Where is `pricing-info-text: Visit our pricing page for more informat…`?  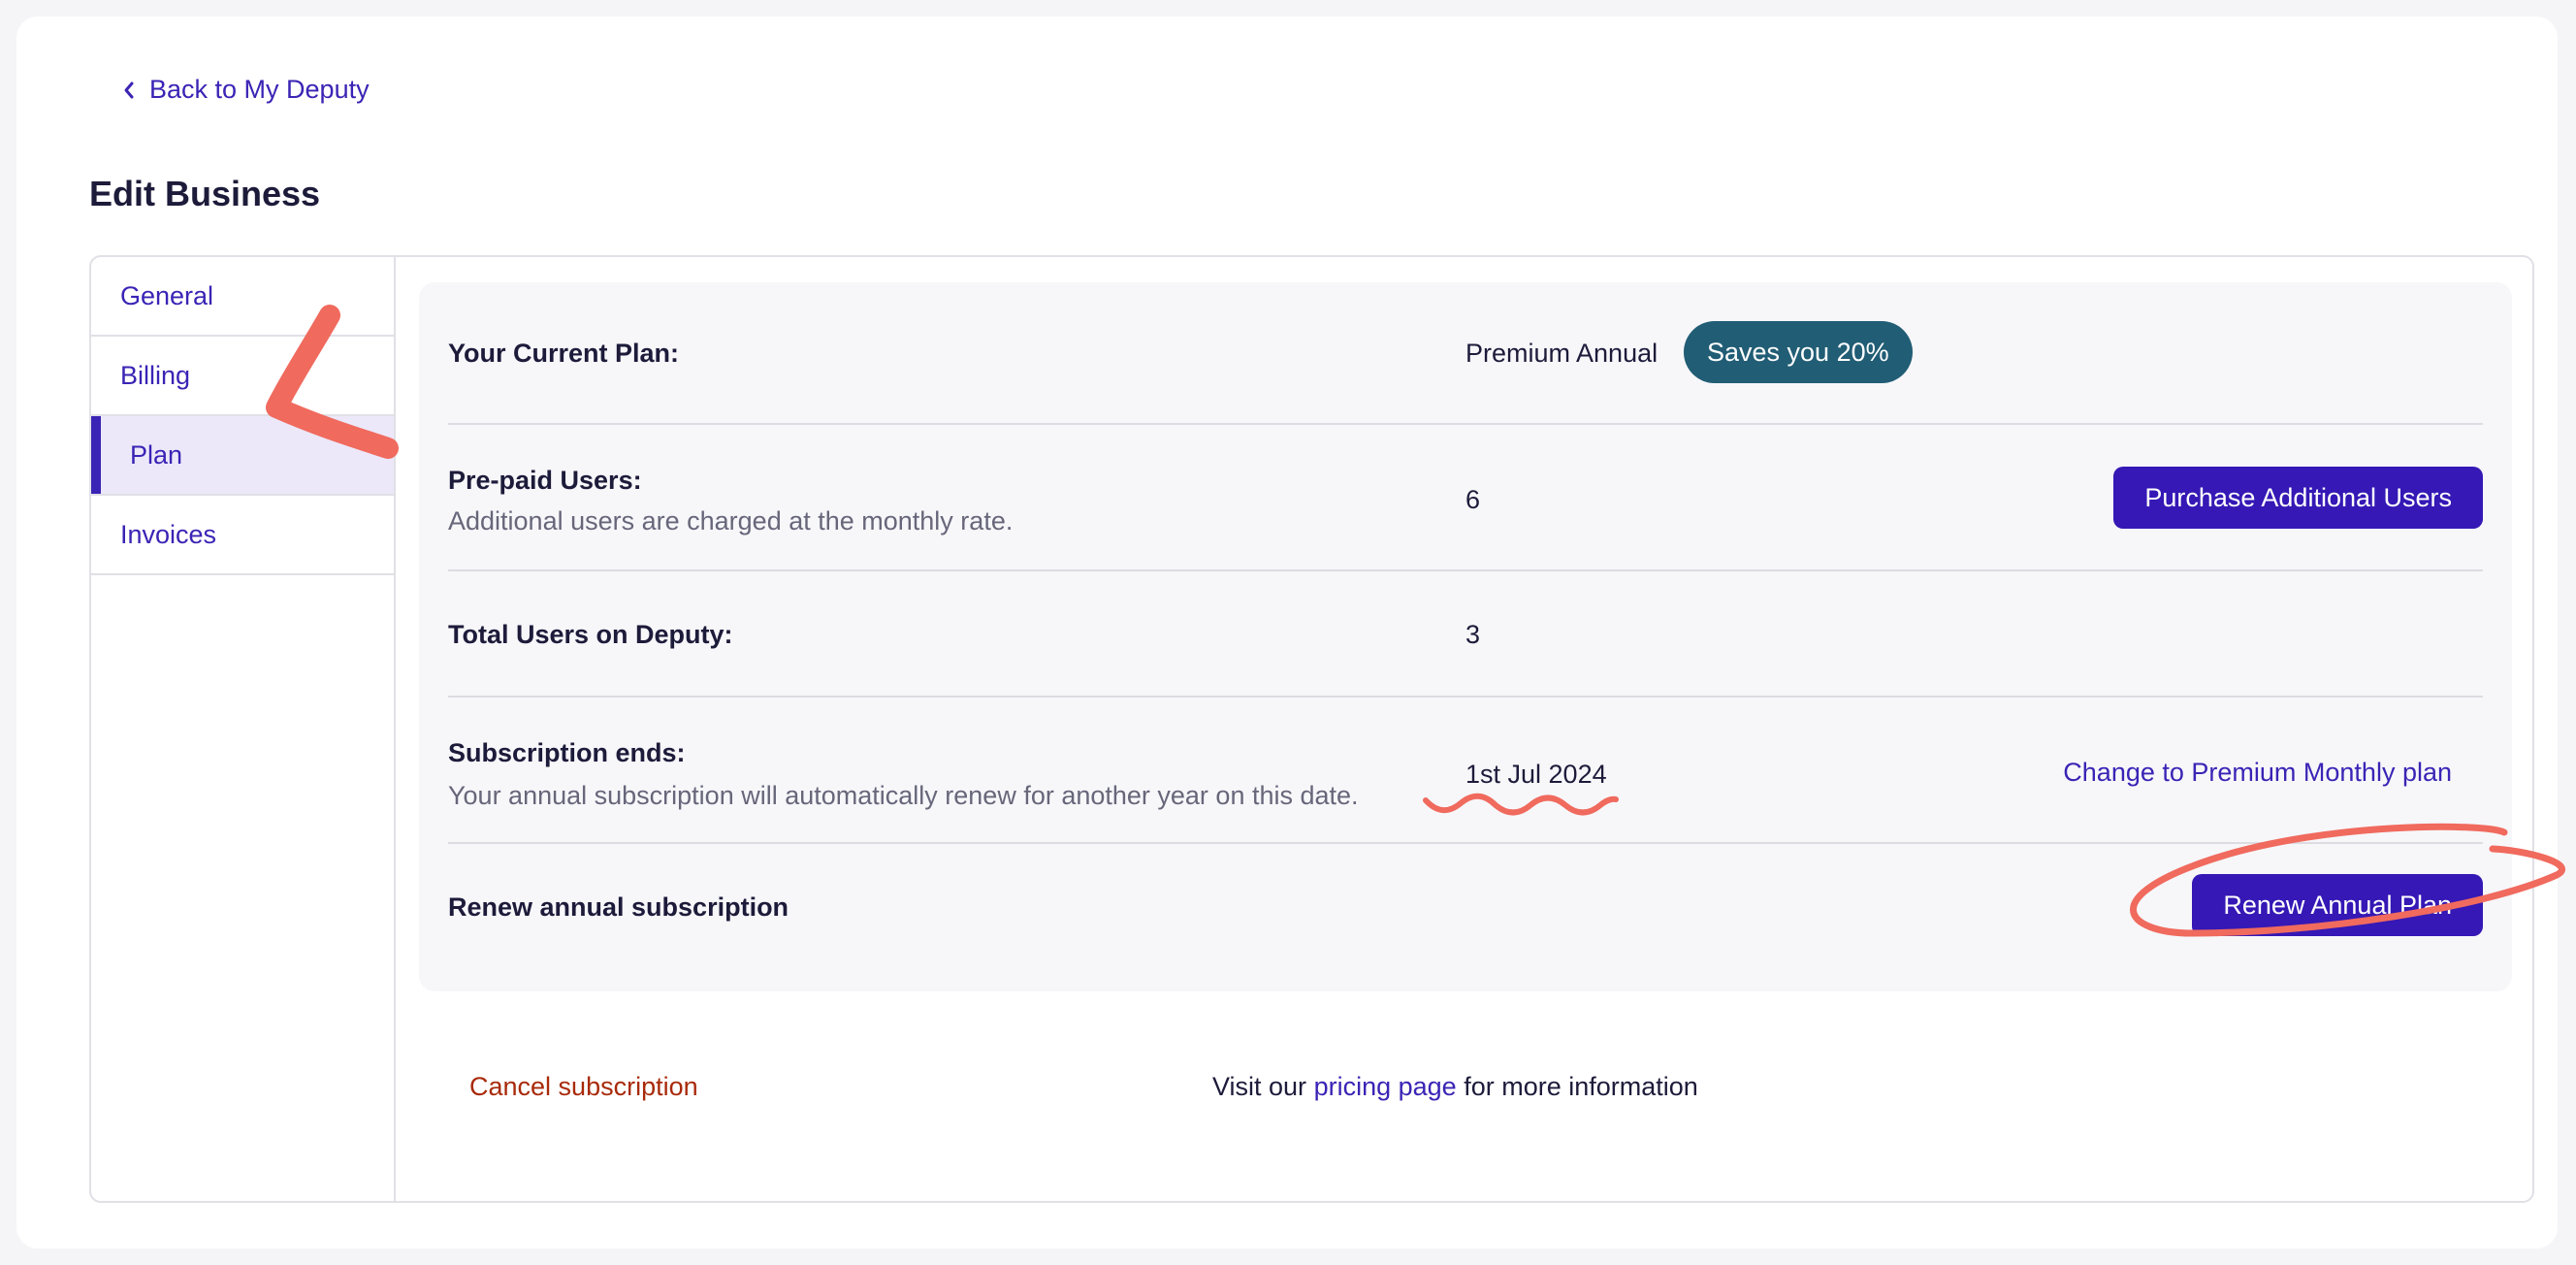
pricing-info-text: Visit our pricing page for more informat… is located at coordinates (1455, 1087).